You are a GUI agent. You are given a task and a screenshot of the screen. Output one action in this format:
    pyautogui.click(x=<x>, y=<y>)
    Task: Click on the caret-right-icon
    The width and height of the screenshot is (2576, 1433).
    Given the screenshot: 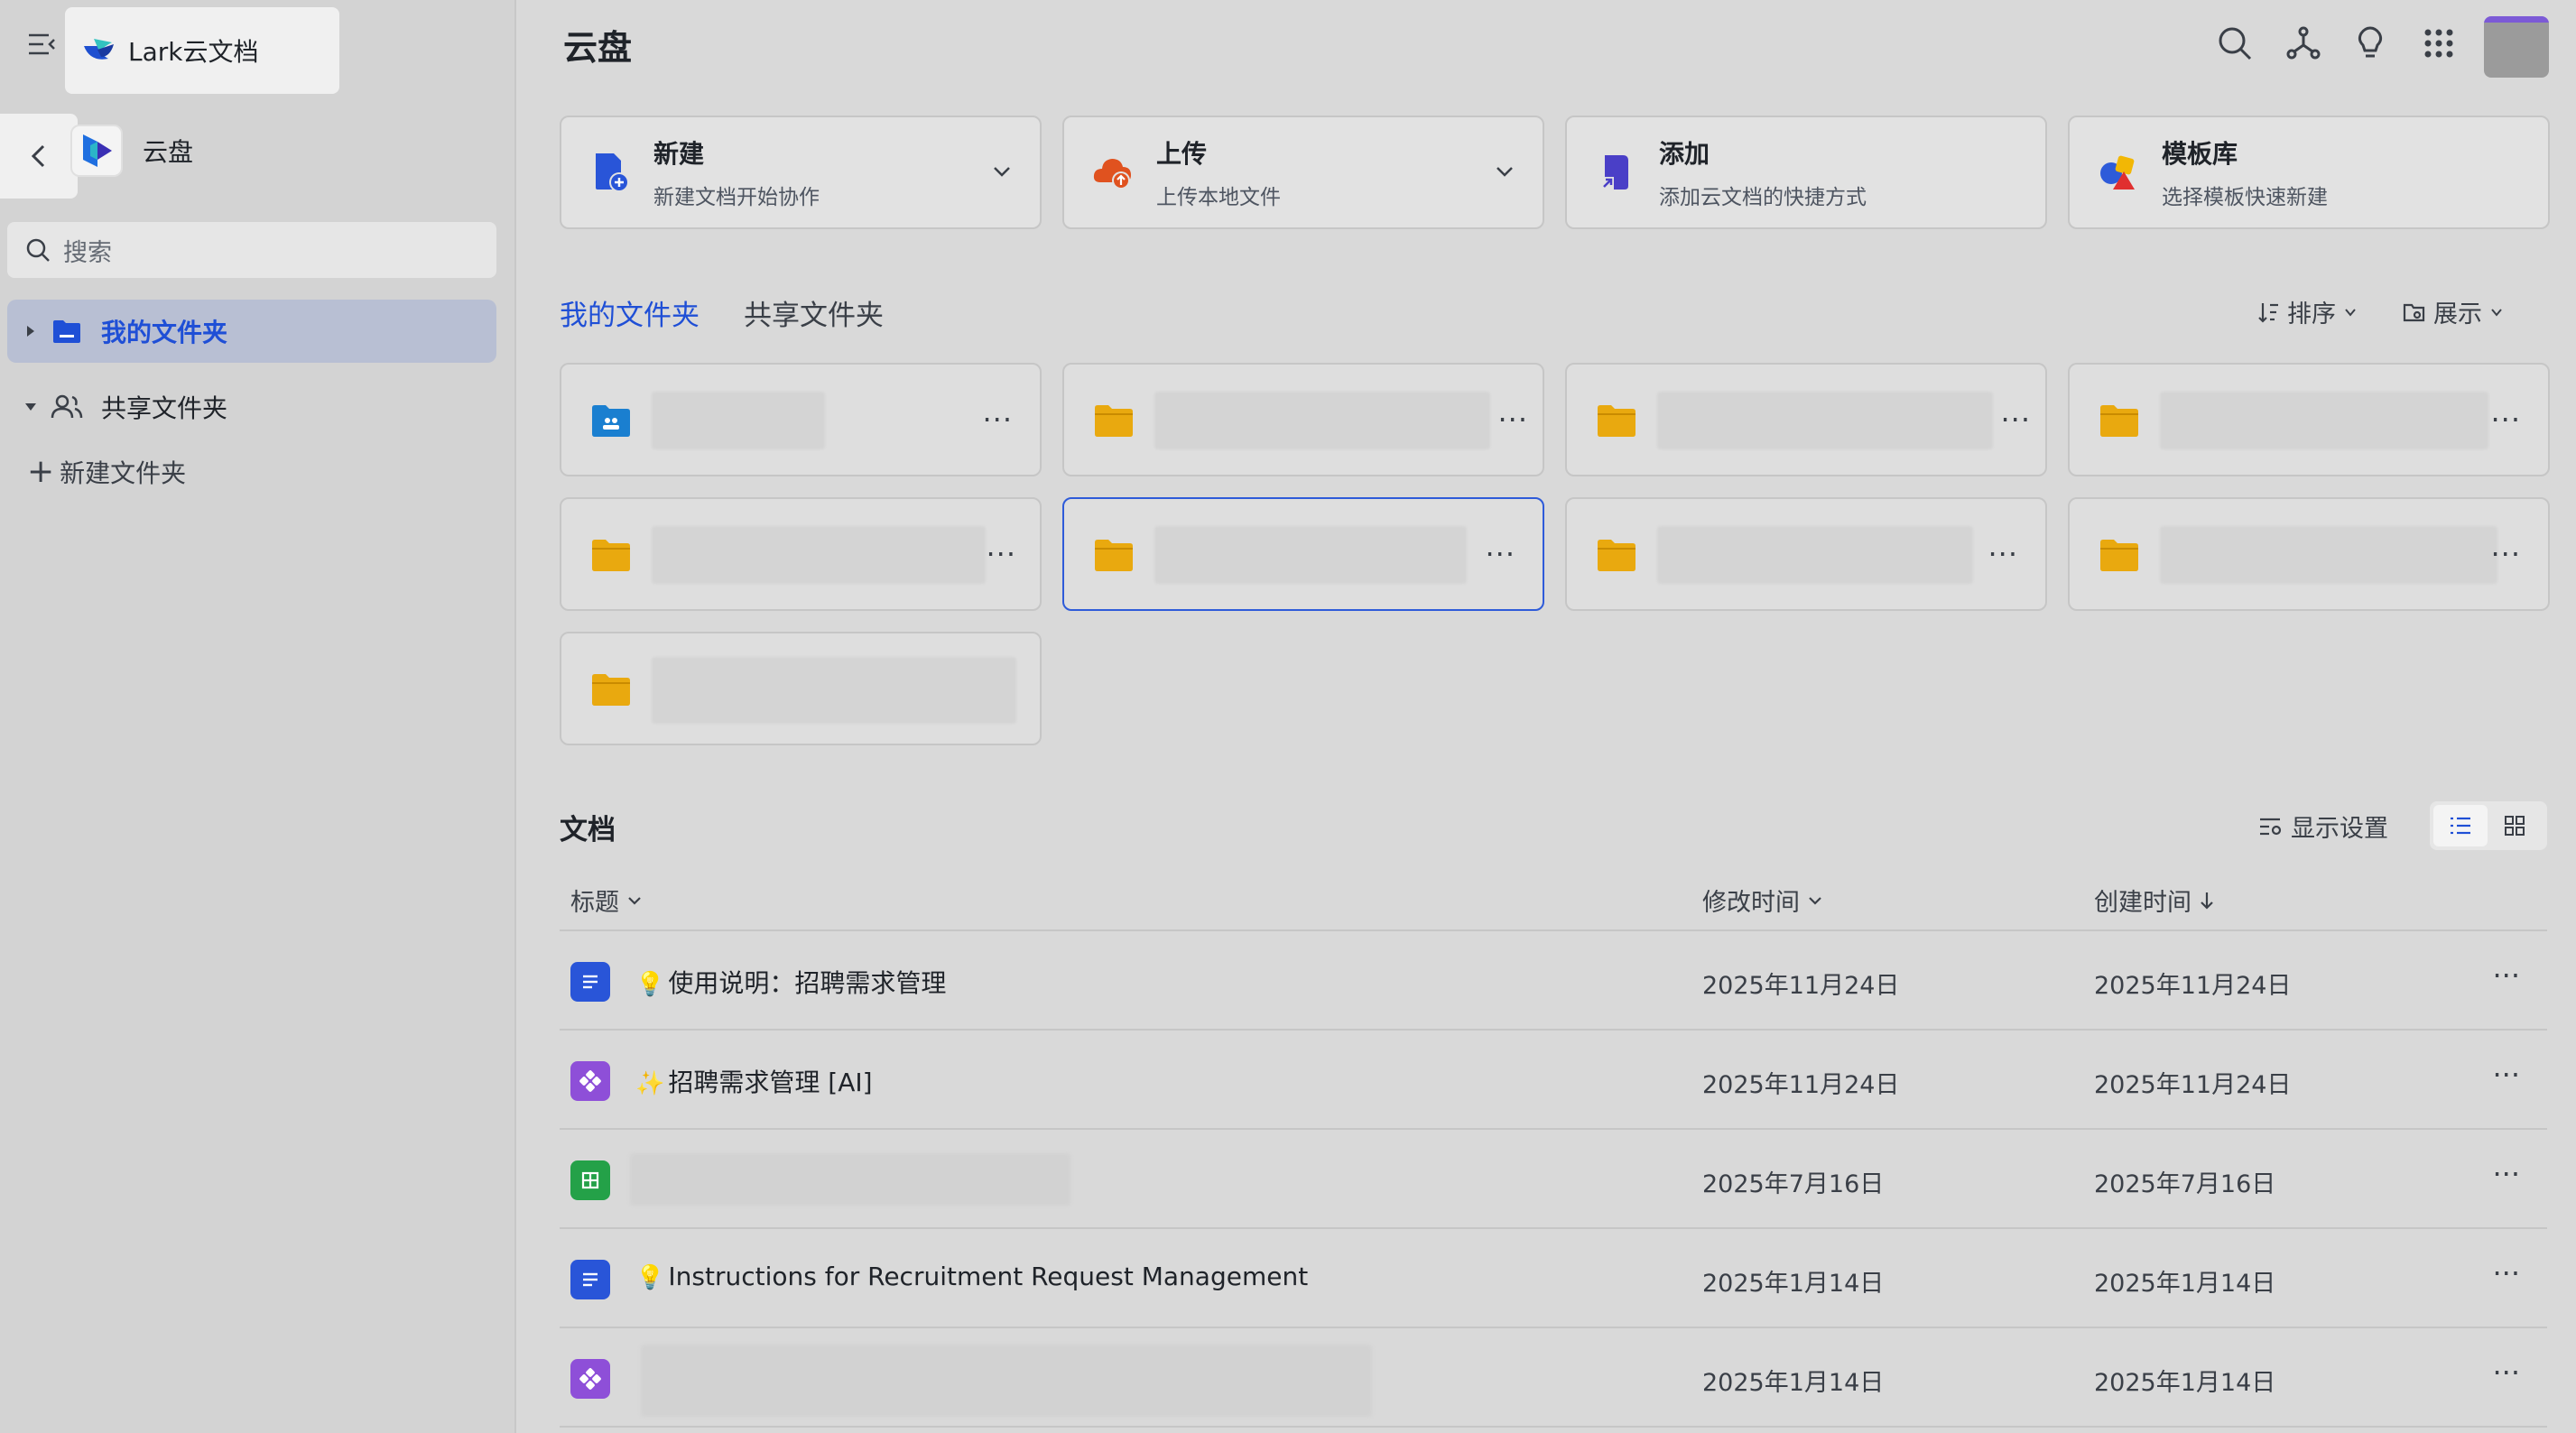 What is the action you would take?
    pyautogui.click(x=31, y=331)
    